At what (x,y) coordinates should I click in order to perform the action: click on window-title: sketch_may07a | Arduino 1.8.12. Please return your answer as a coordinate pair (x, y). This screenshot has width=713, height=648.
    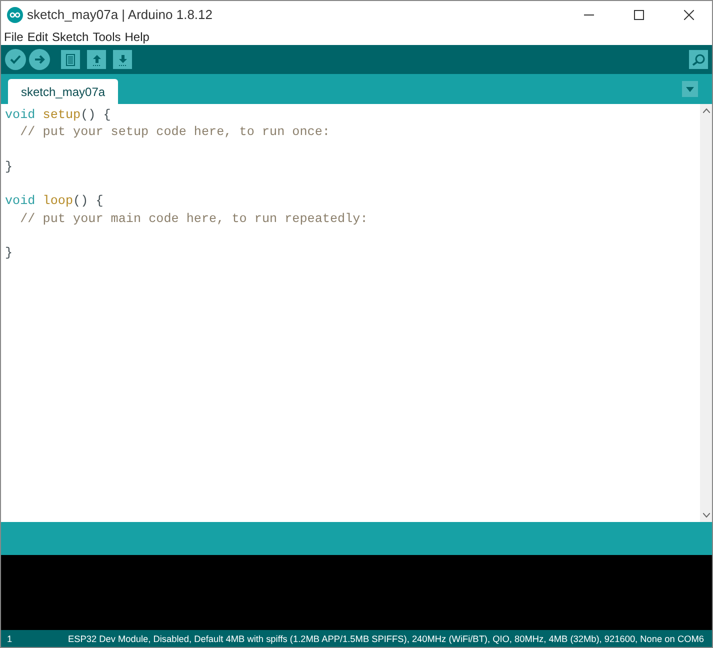
    Looking at the image, I should click on (120, 14).